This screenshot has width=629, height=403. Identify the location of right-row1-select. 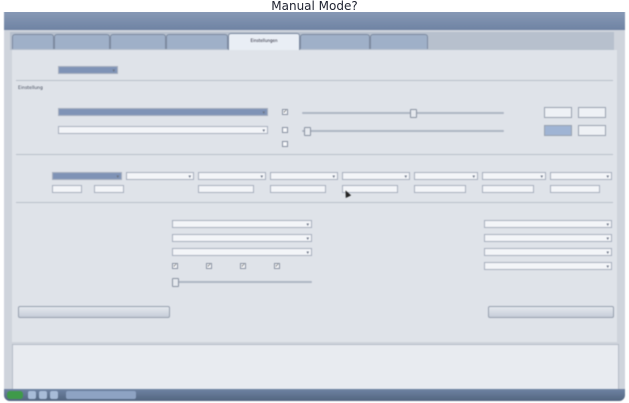
(548, 224).